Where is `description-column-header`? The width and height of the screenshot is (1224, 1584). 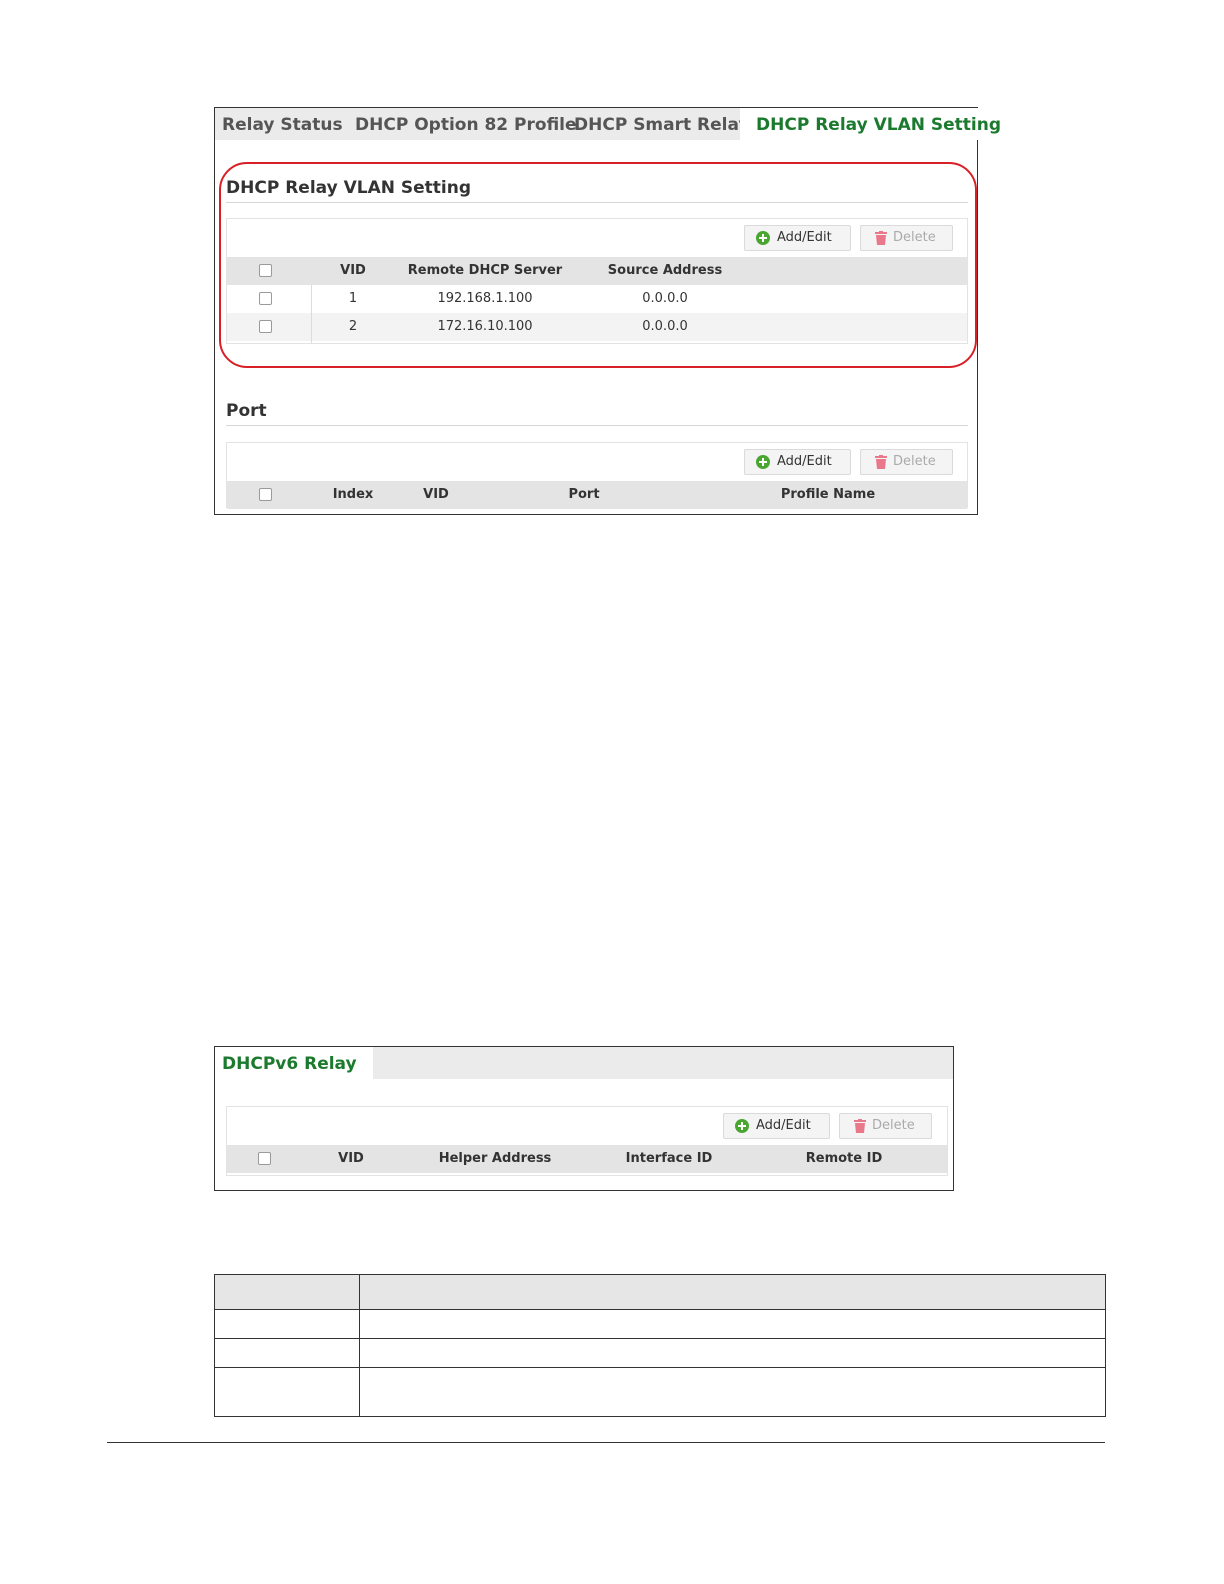 description-column-header is located at coordinates (732, 1292).